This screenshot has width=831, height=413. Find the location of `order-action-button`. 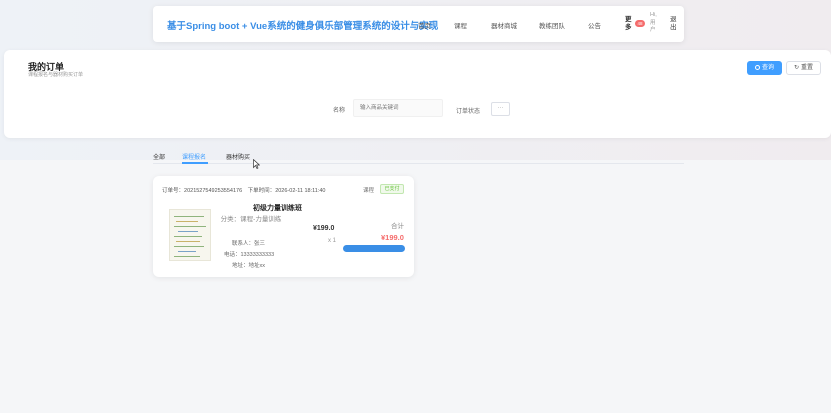

order-action-button is located at coordinates (374, 248).